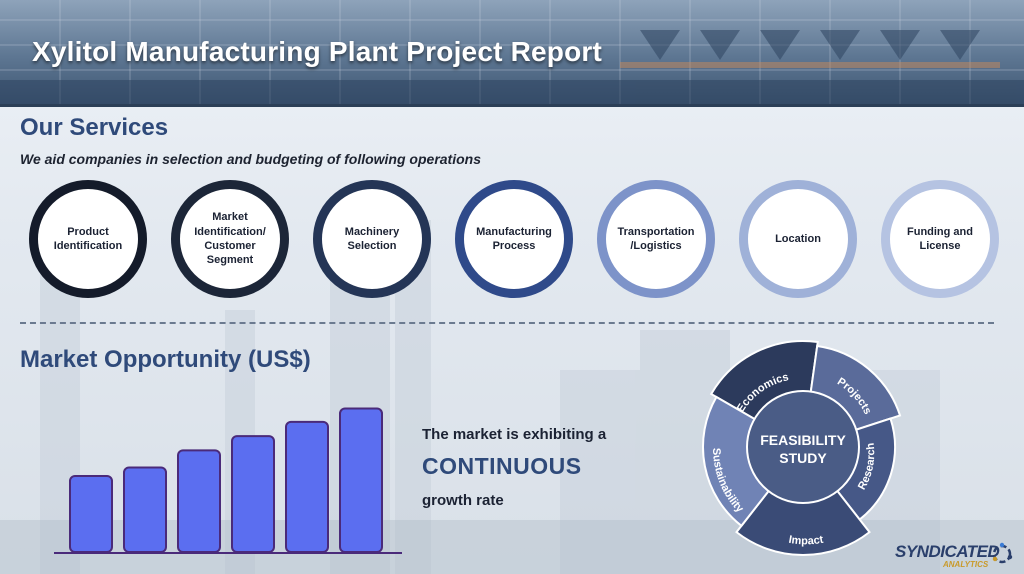 The height and width of the screenshot is (574, 1024). I want to click on logo-subtext: ANALYTICS, so click(966, 564).